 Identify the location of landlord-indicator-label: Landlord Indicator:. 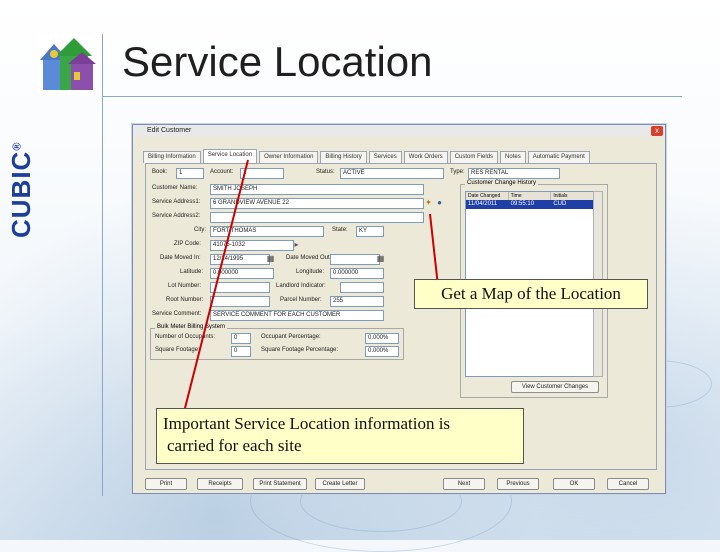
(301, 286).